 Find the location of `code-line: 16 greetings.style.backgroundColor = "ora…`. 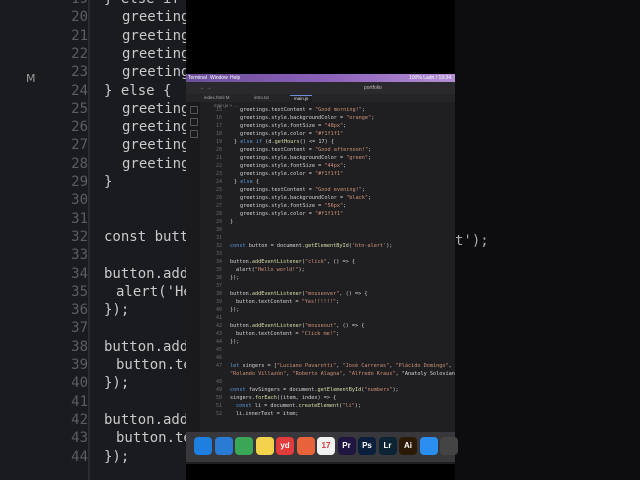

code-line: 16 greetings.style.backgroundColor = "ora… is located at coordinates (327, 118).